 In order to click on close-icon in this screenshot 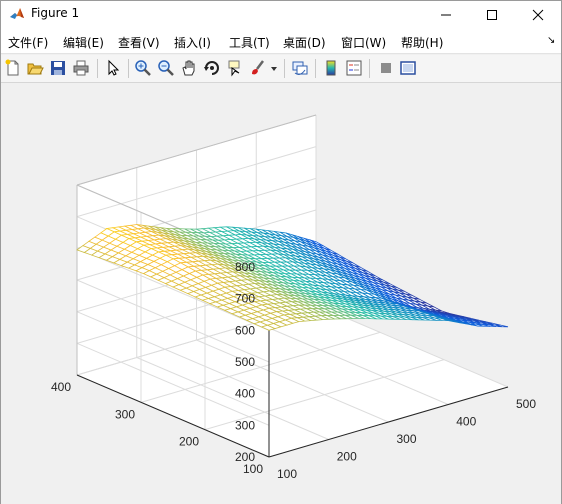, I will do `click(538, 14)`.